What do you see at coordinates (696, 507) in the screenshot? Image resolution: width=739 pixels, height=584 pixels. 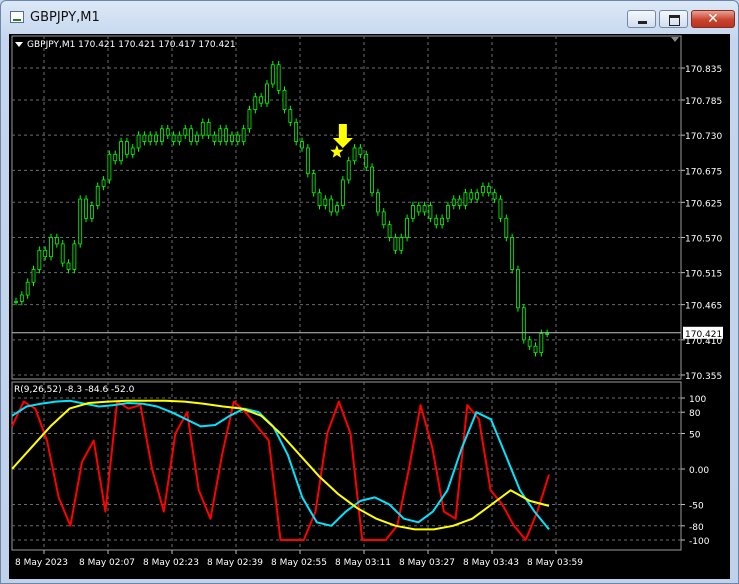 I see `indicator-axis-label: -50` at bounding box center [696, 507].